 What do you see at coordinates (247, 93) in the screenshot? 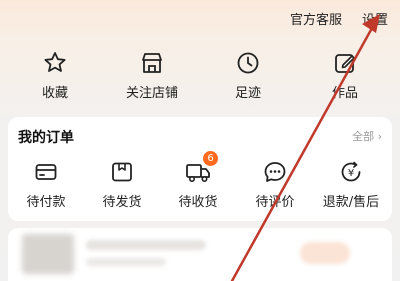
I see `footprints-label: 足迹` at bounding box center [247, 93].